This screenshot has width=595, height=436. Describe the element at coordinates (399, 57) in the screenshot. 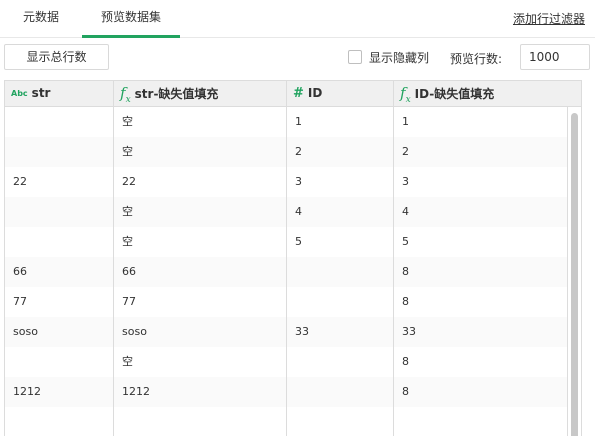

I see `show-hidden-columns-label: 显示隐藏列` at that location.